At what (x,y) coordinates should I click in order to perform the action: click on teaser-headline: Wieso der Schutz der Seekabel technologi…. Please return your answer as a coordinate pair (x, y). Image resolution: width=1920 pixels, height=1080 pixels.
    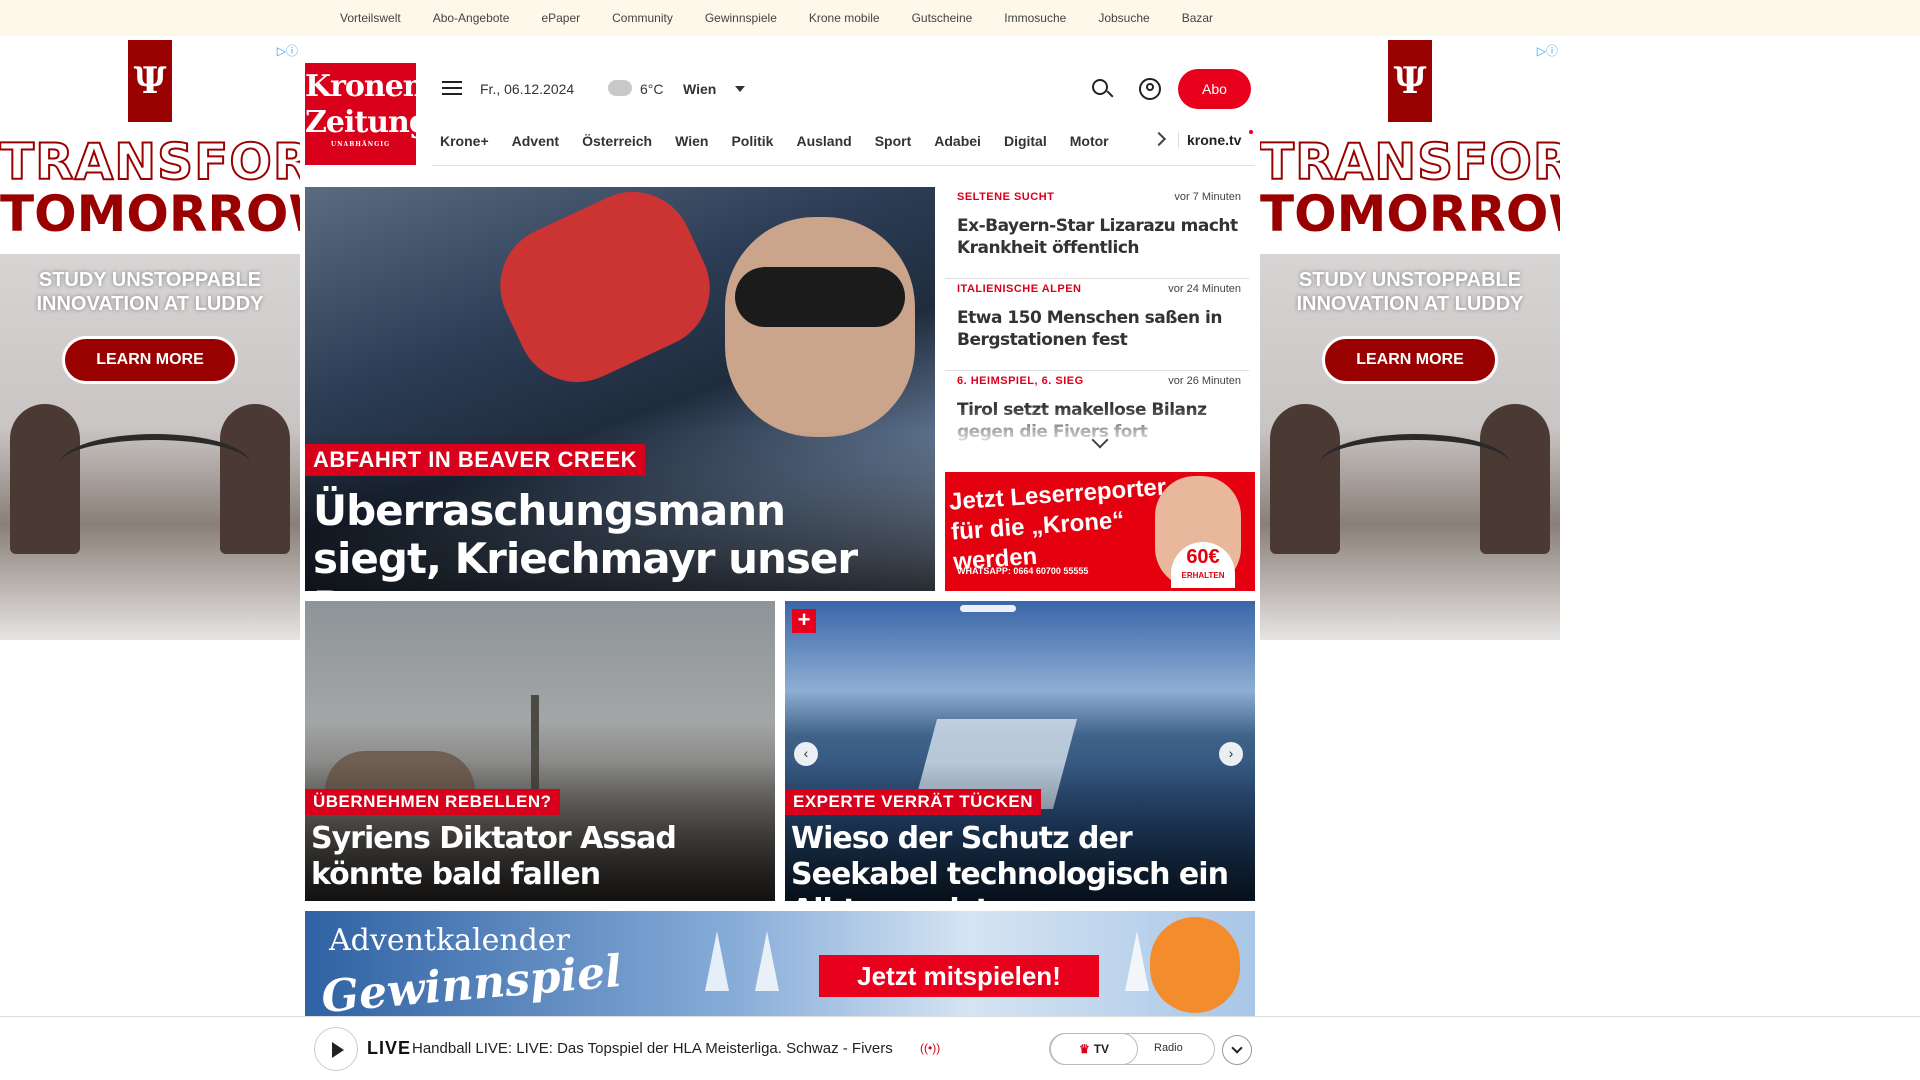
    Looking at the image, I should click on (1021, 861).